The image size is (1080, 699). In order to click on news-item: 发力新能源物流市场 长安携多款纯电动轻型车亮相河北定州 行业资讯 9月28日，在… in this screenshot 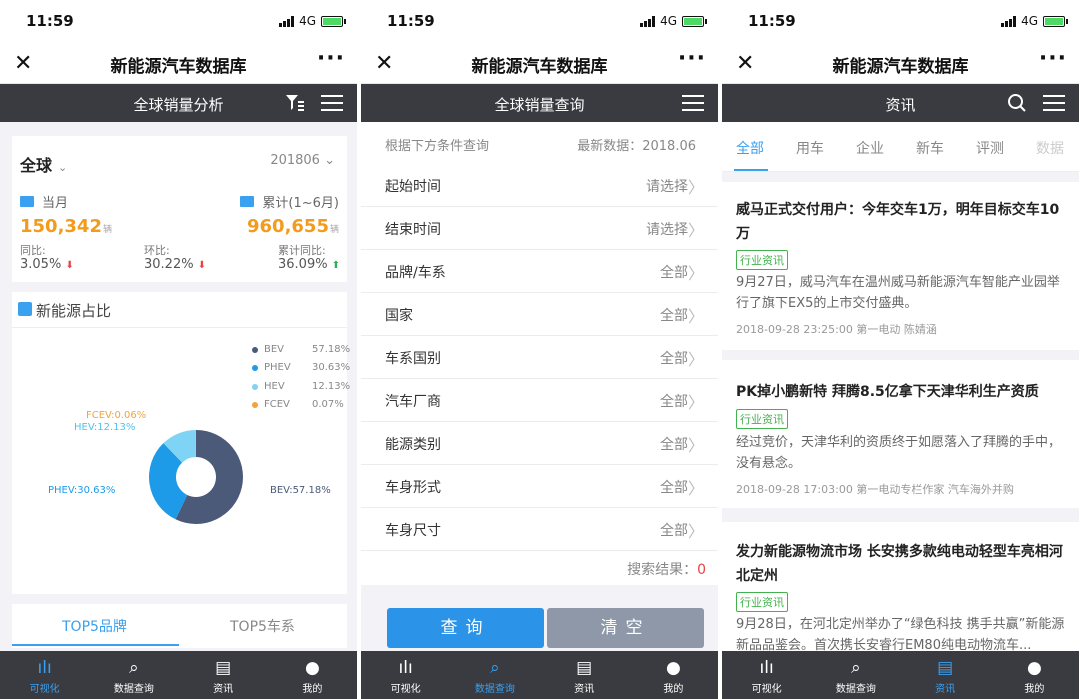, I will do `click(900, 592)`.